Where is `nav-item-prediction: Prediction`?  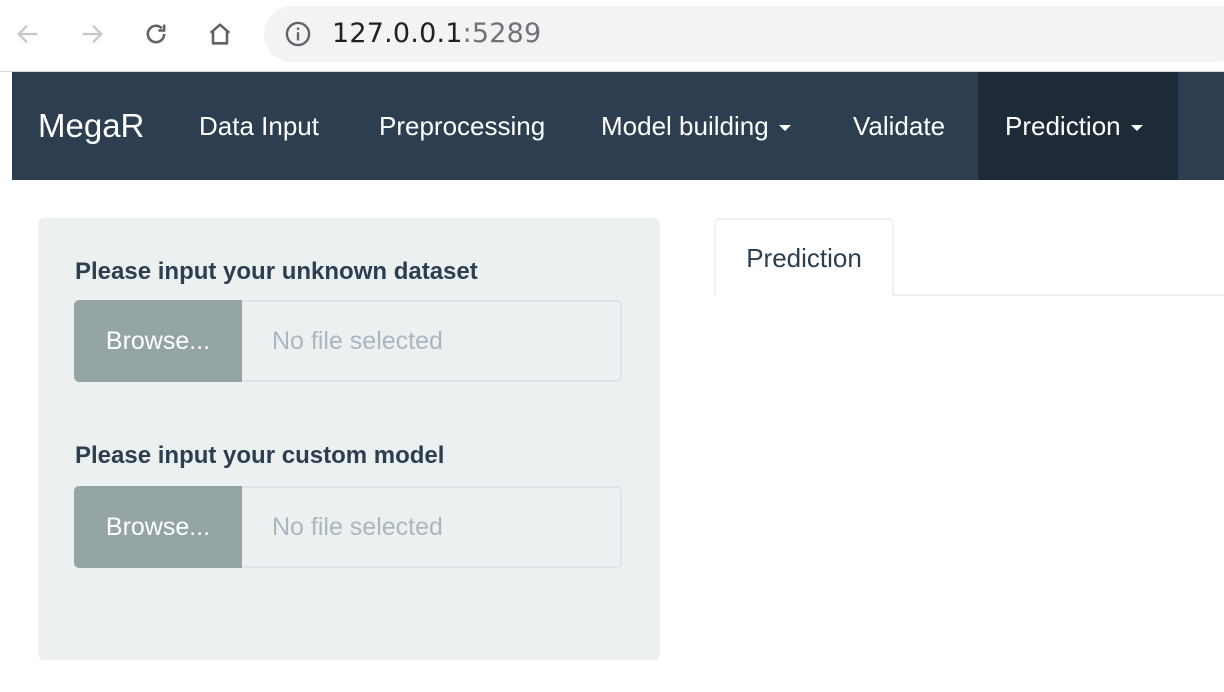
nav-item-prediction: Prediction is located at coordinates (1078, 126).